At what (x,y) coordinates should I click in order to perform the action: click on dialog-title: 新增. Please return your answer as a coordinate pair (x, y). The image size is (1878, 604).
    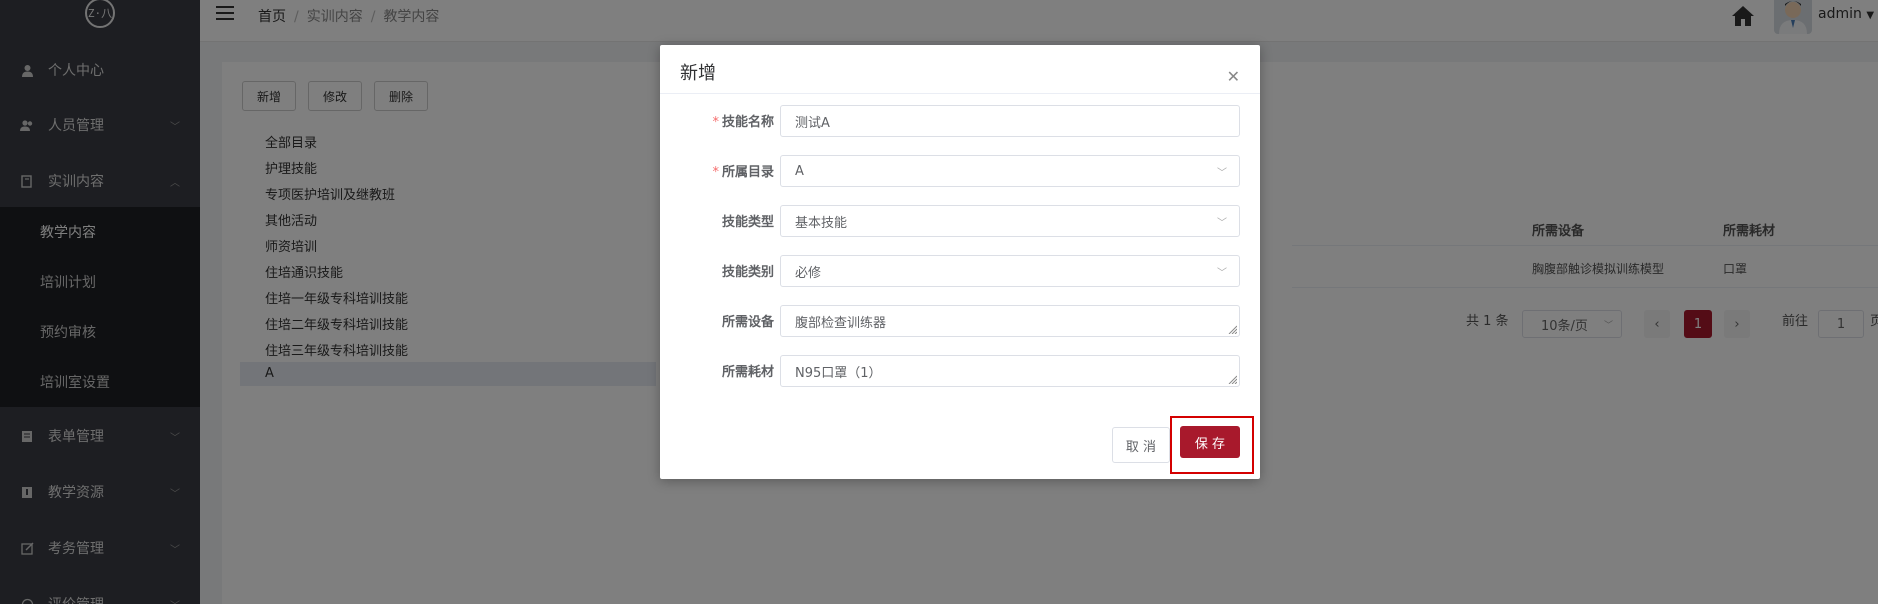
    Looking at the image, I should click on (698, 73).